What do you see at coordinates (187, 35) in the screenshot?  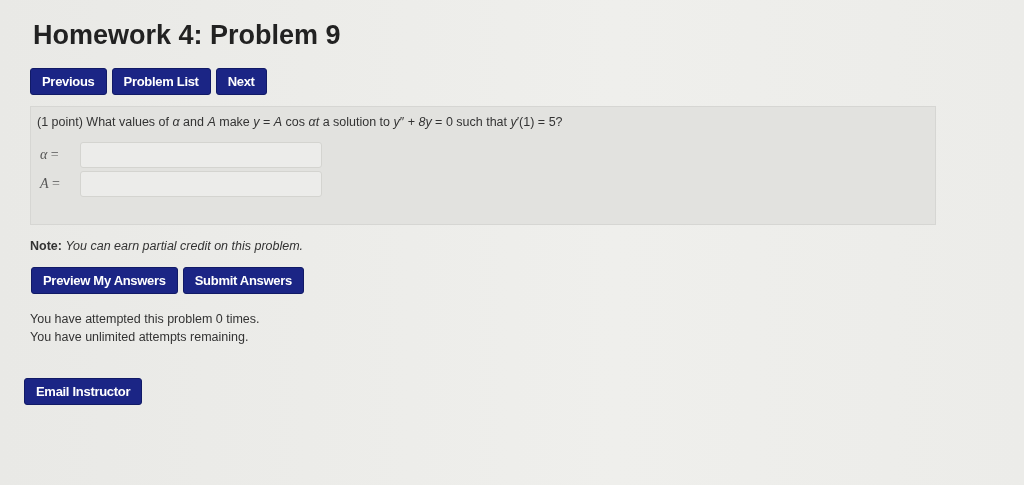 I see `page-title: Homework 4: Problem 9` at bounding box center [187, 35].